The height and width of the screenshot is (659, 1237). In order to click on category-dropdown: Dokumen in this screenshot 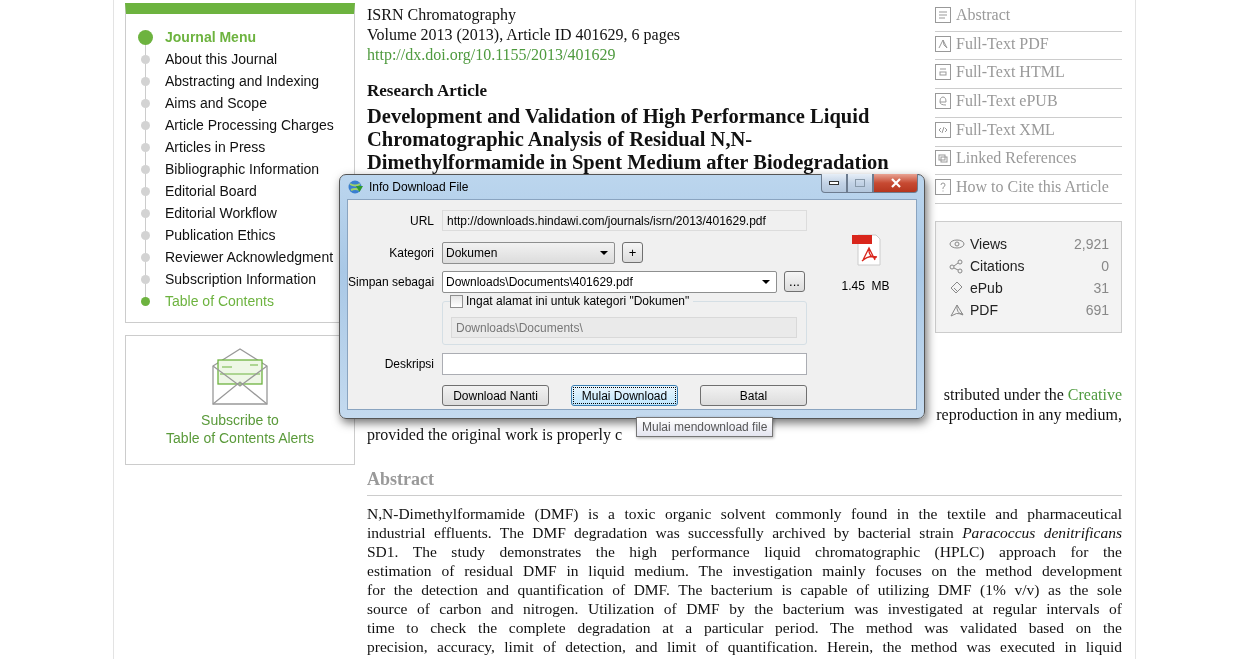, I will do `click(528, 252)`.